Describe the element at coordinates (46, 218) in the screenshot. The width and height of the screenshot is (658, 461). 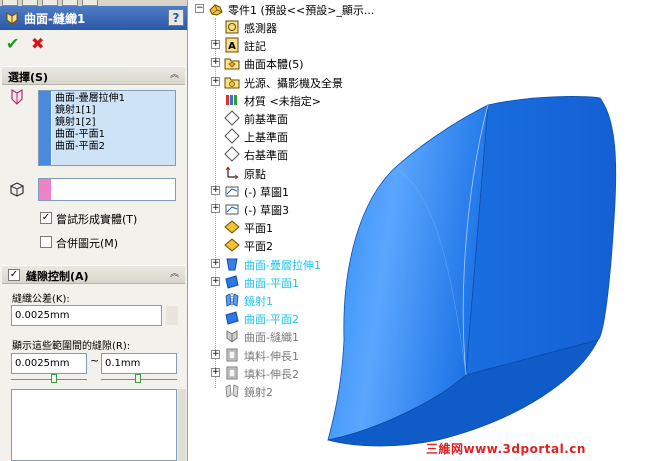
I see `checkbox-checked-icon: ✓` at that location.